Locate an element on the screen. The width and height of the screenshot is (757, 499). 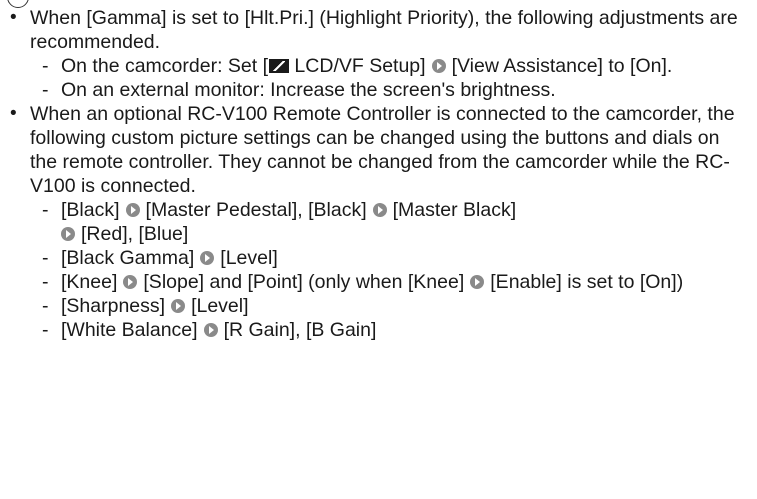
lcd-vf-icon is located at coordinates (279, 66).